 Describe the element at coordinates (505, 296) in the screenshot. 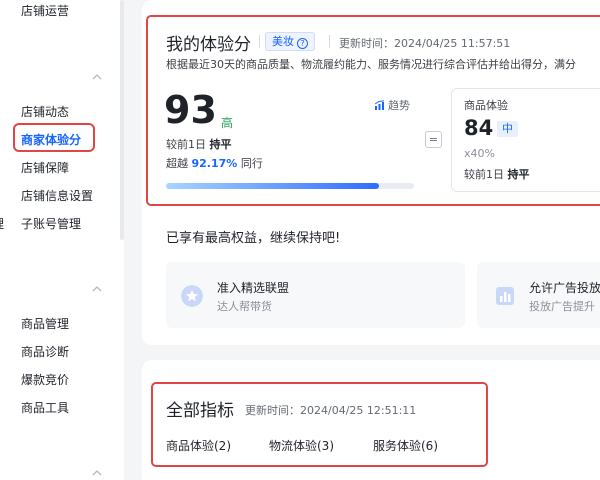

I see `ad-chart-icon` at that location.